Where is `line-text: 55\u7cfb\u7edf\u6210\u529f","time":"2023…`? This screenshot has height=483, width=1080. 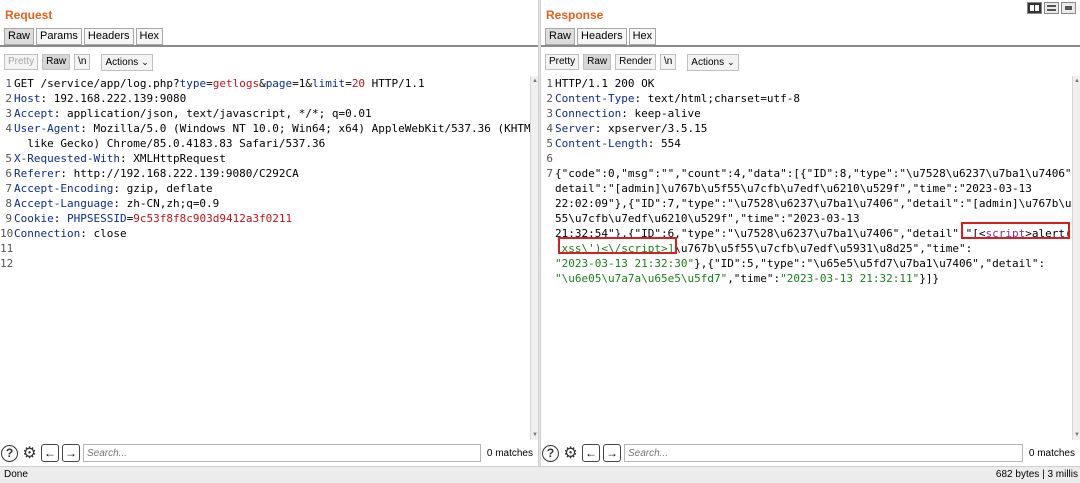
line-text: 55\u7cfb\u7edf\u6210\u529f","time":"2023… is located at coordinates (814, 218).